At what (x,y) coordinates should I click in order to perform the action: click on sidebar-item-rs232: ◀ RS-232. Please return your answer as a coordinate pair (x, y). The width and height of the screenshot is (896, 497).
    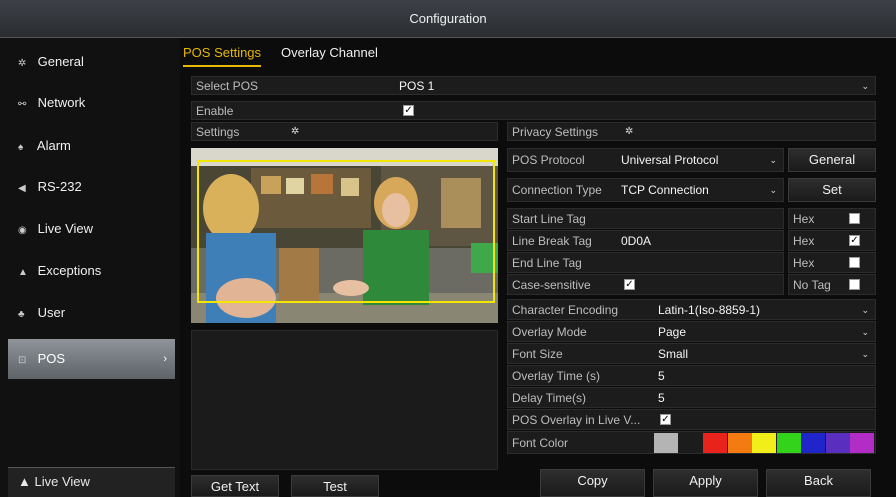
    Looking at the image, I should click on (91, 187).